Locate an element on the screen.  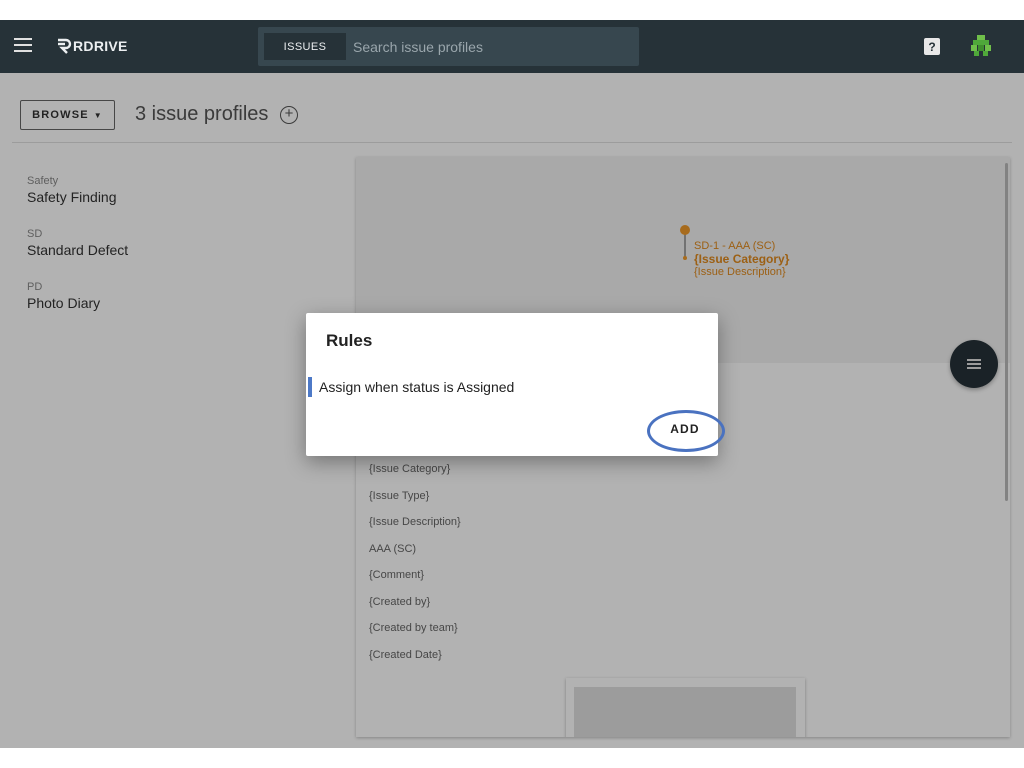
highlight-ring is located at coordinates (686, 431).